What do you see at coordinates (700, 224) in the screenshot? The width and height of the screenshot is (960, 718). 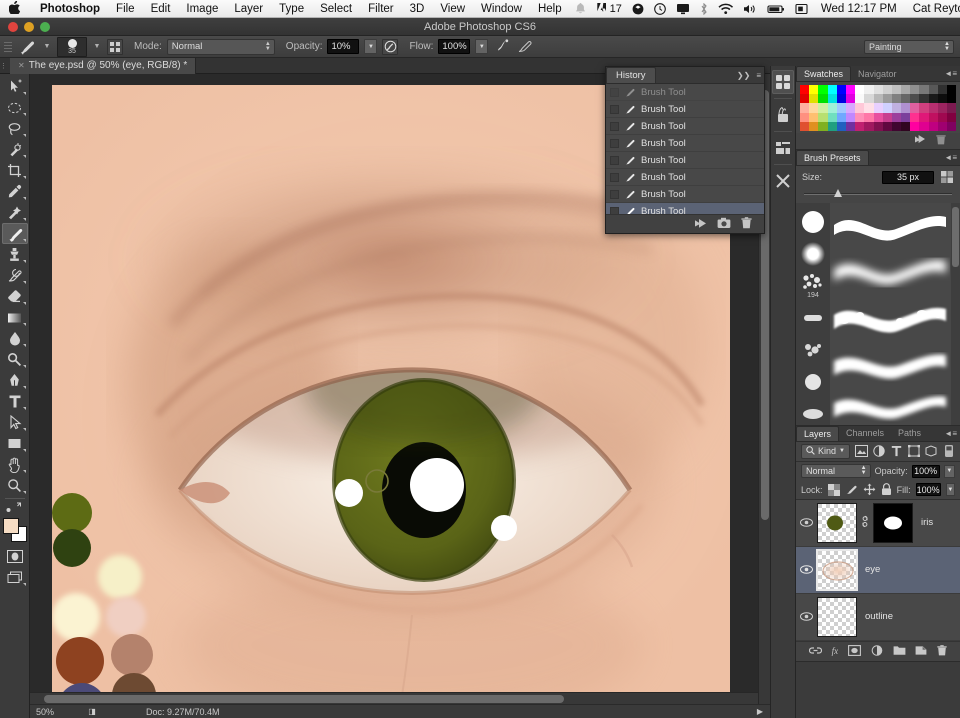 I see `create-document-icon` at bounding box center [700, 224].